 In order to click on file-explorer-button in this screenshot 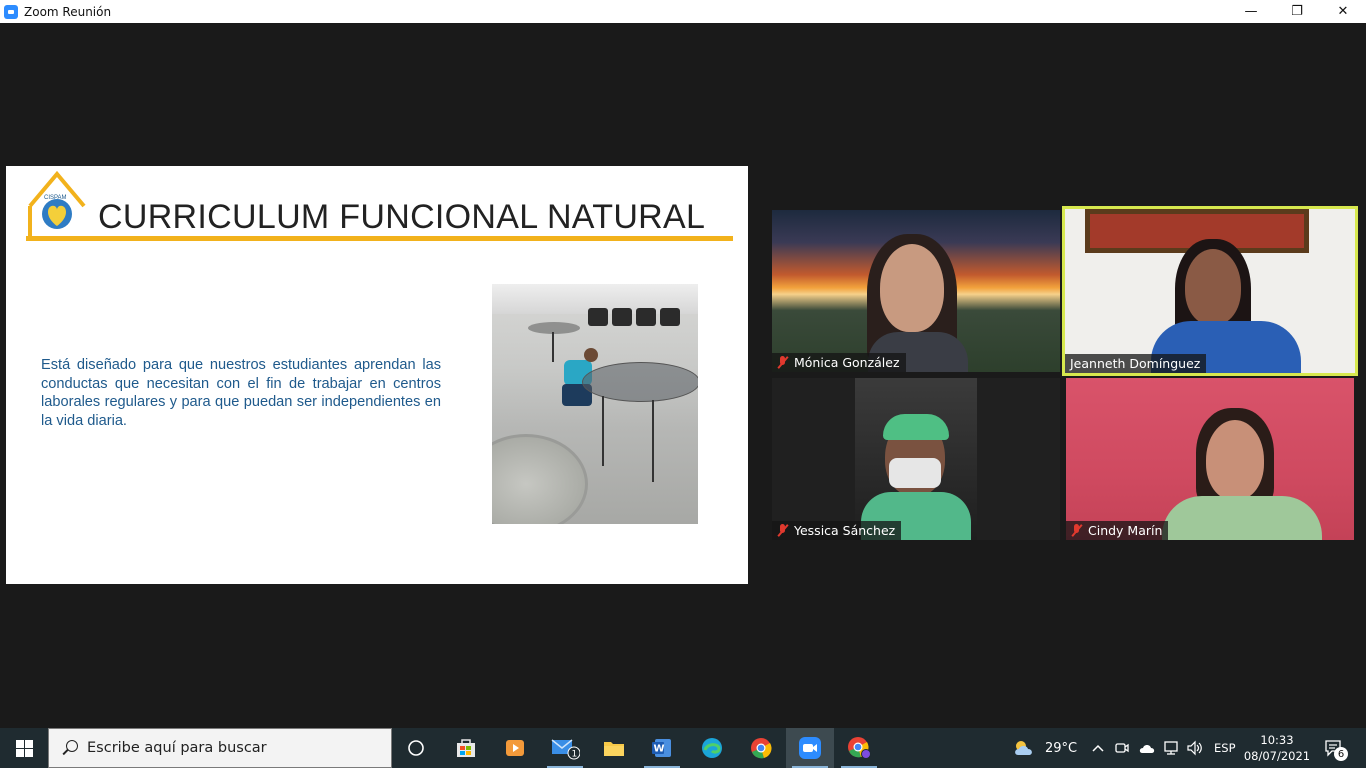, I will do `click(614, 748)`.